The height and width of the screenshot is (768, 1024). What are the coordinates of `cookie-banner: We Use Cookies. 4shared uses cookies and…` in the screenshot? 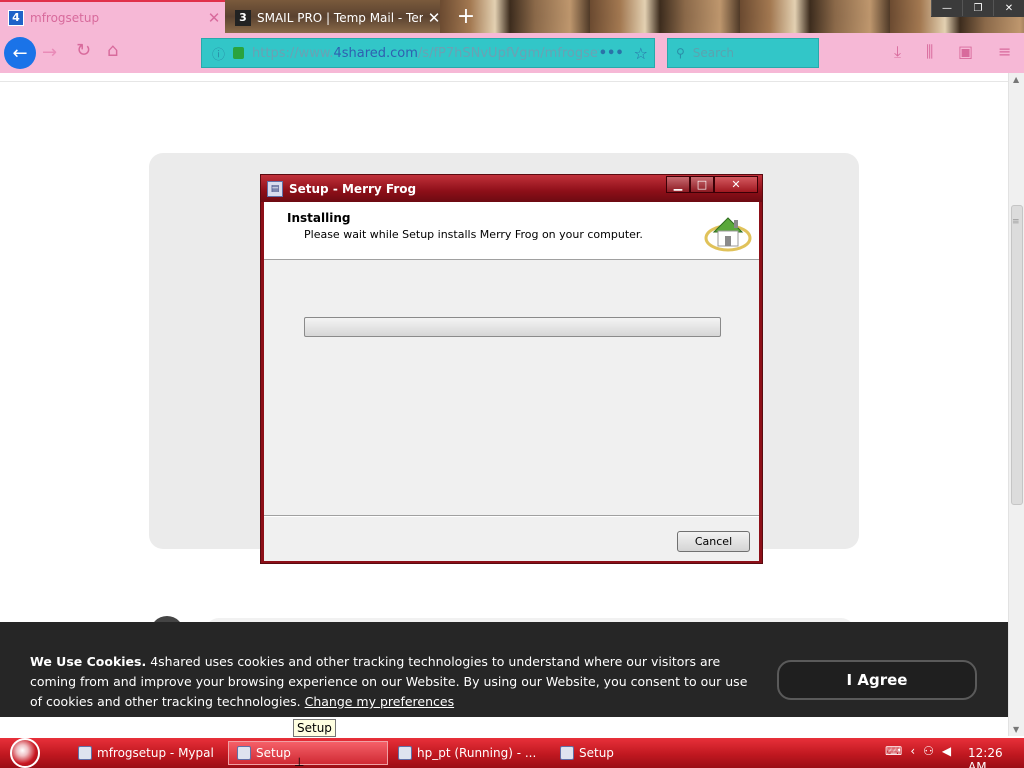 It's located at (504, 669).